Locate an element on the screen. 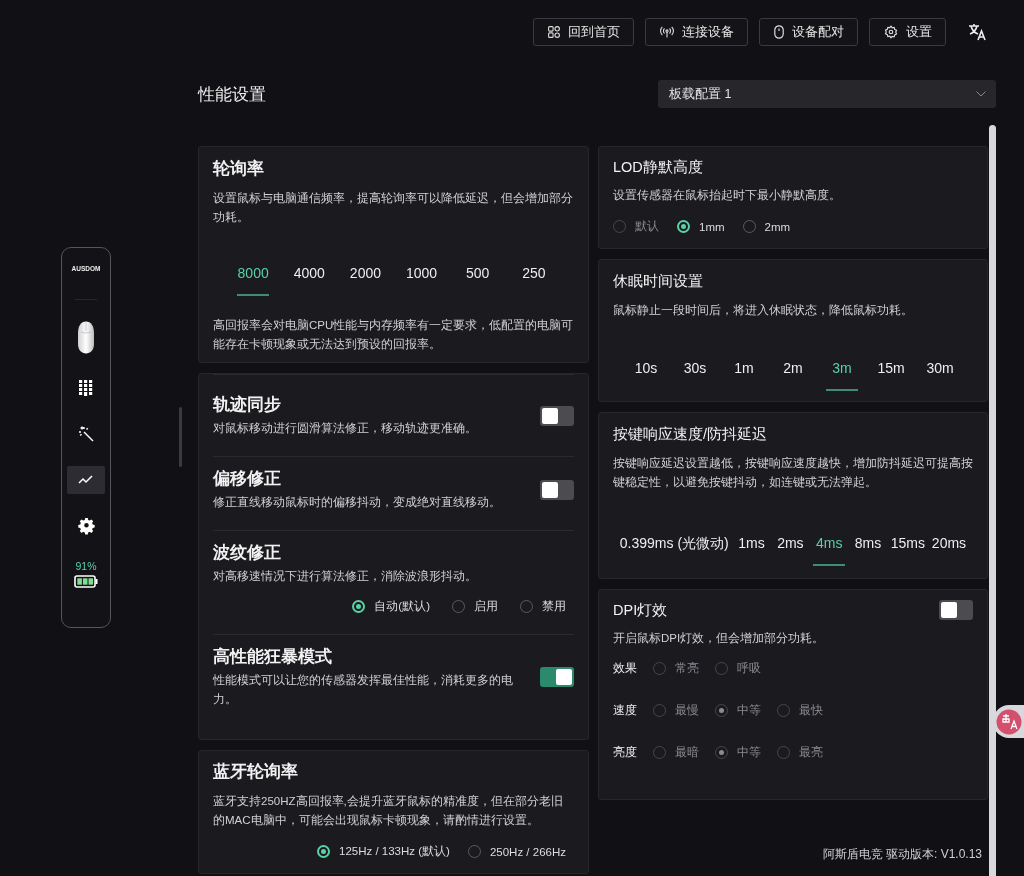  magic-wand-icon is located at coordinates (86, 434).